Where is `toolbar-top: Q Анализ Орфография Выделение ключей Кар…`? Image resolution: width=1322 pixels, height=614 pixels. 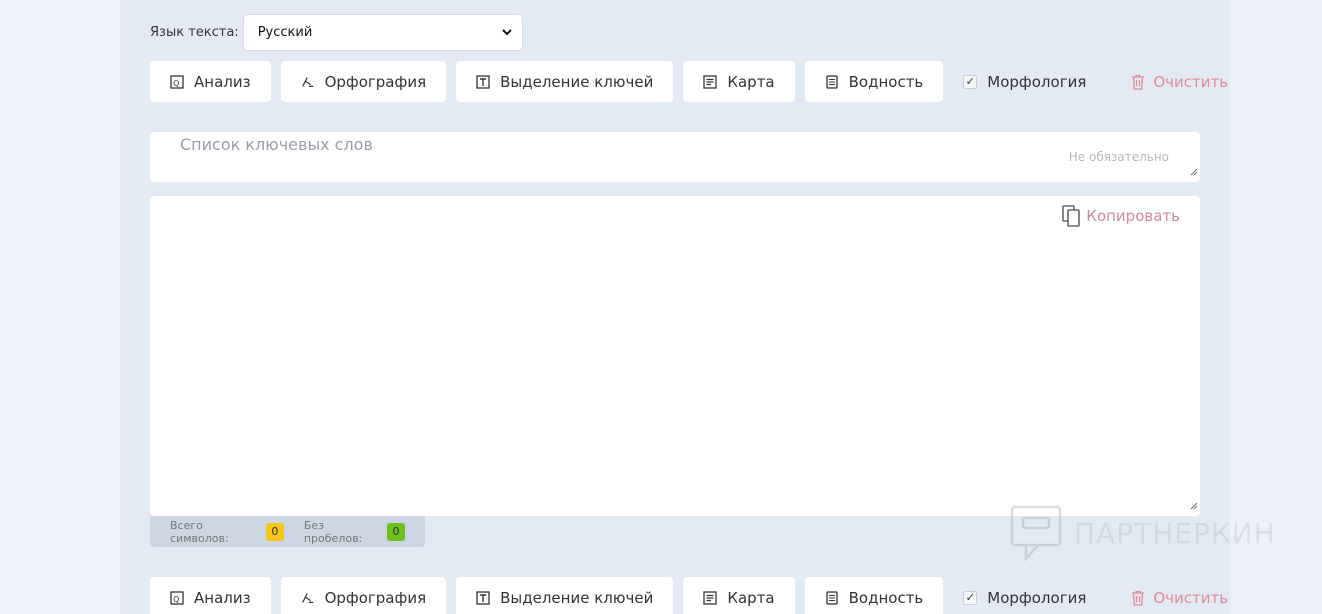 toolbar-top: Q Анализ Орфография Выделение ключей Кар… is located at coordinates (689, 81).